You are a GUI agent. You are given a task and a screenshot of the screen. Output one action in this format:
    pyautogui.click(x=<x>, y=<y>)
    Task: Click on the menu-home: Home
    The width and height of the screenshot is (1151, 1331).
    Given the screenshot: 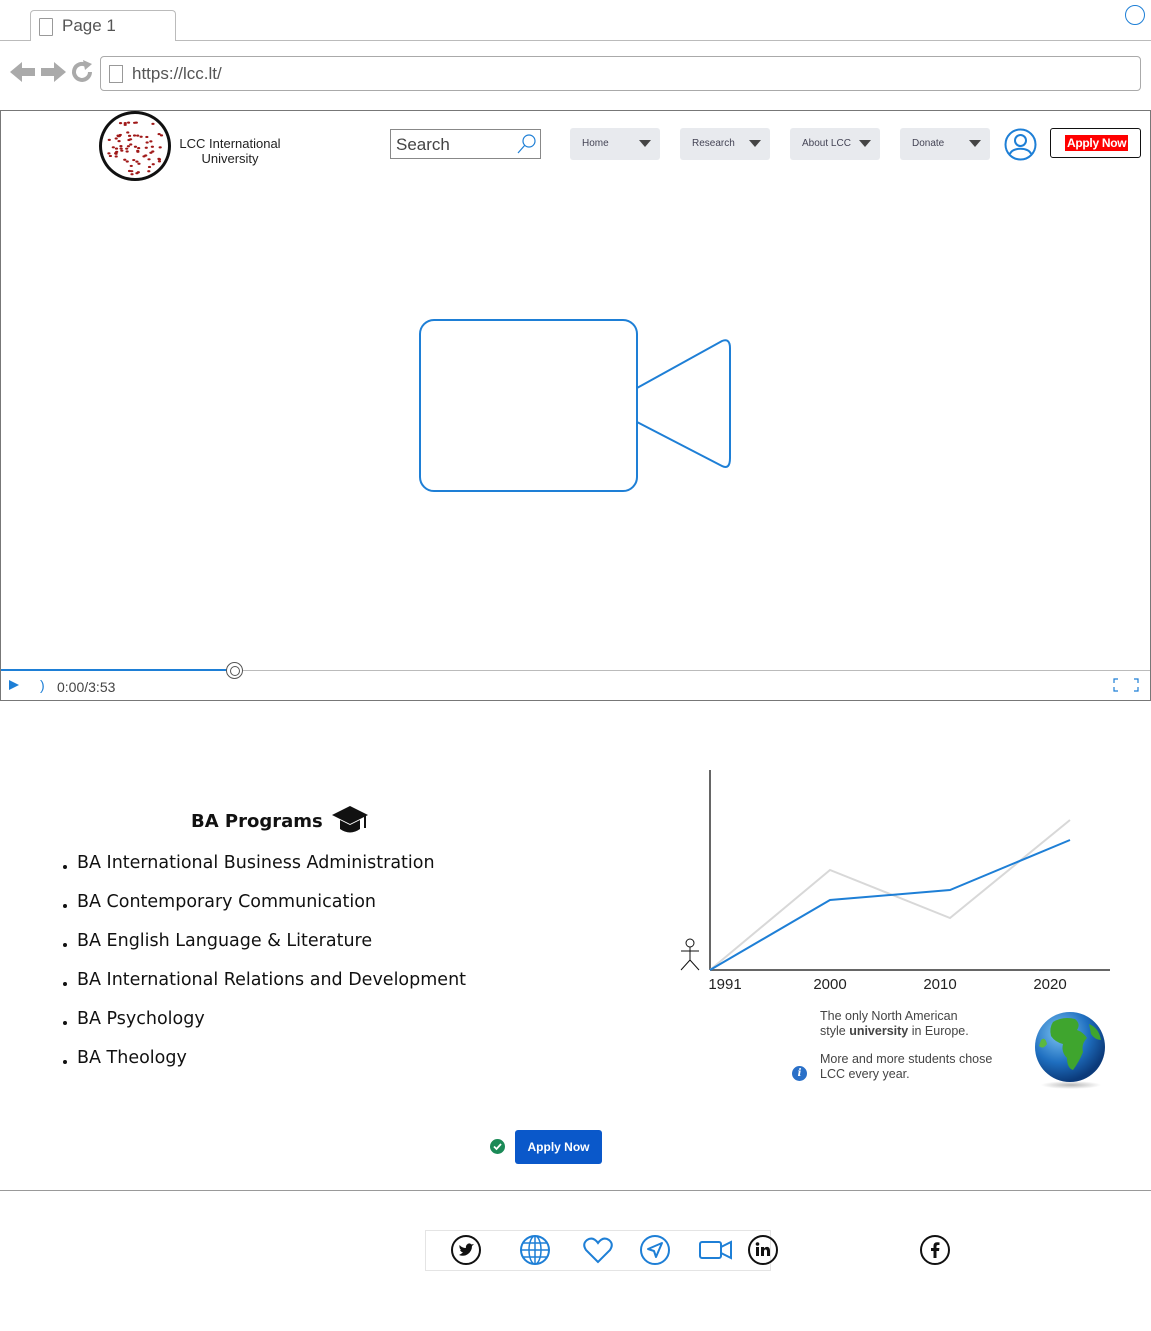 What is the action you would take?
    pyautogui.click(x=615, y=144)
    